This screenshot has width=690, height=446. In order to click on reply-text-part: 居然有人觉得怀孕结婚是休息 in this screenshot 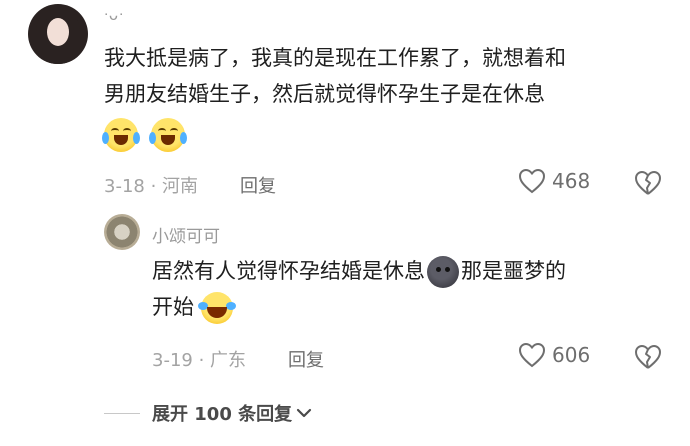, I will do `click(288, 271)`.